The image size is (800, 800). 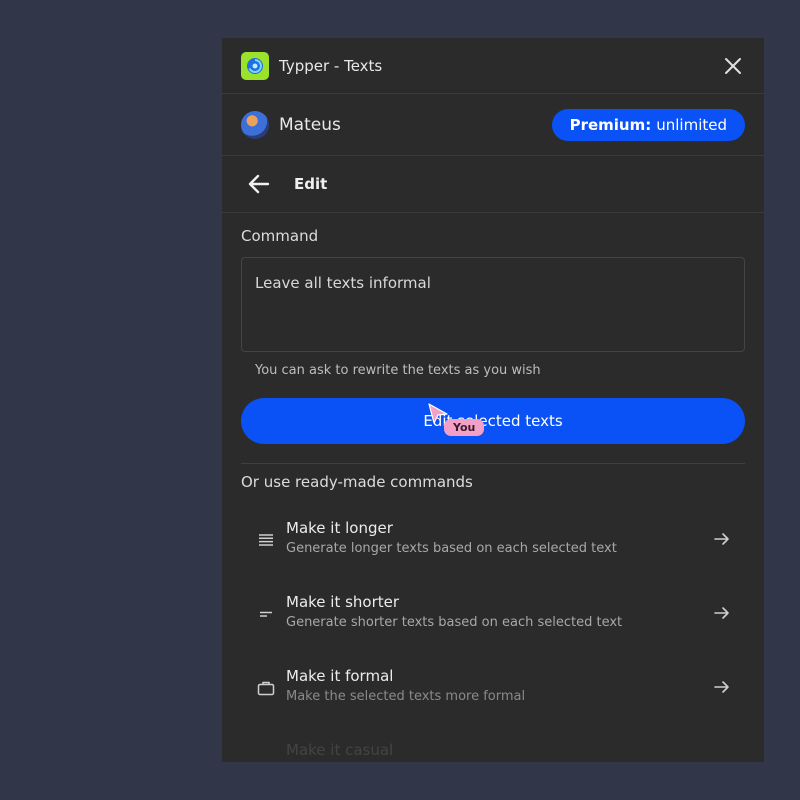 I want to click on command-item-title: Make it casual, so click(x=340, y=750).